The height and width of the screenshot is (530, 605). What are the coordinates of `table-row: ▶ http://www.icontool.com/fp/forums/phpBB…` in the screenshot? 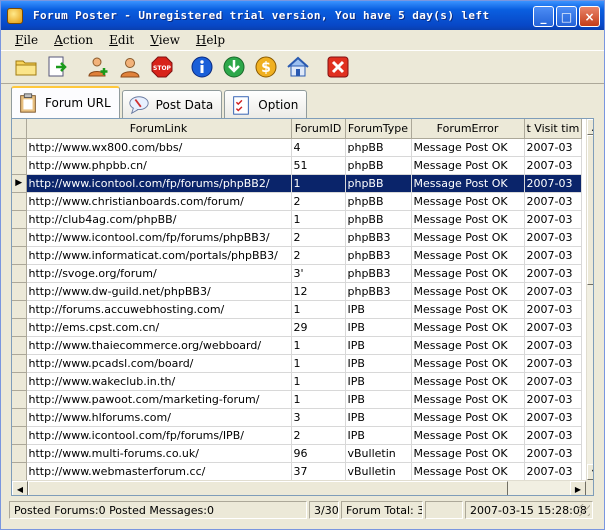 It's located at (297, 183).